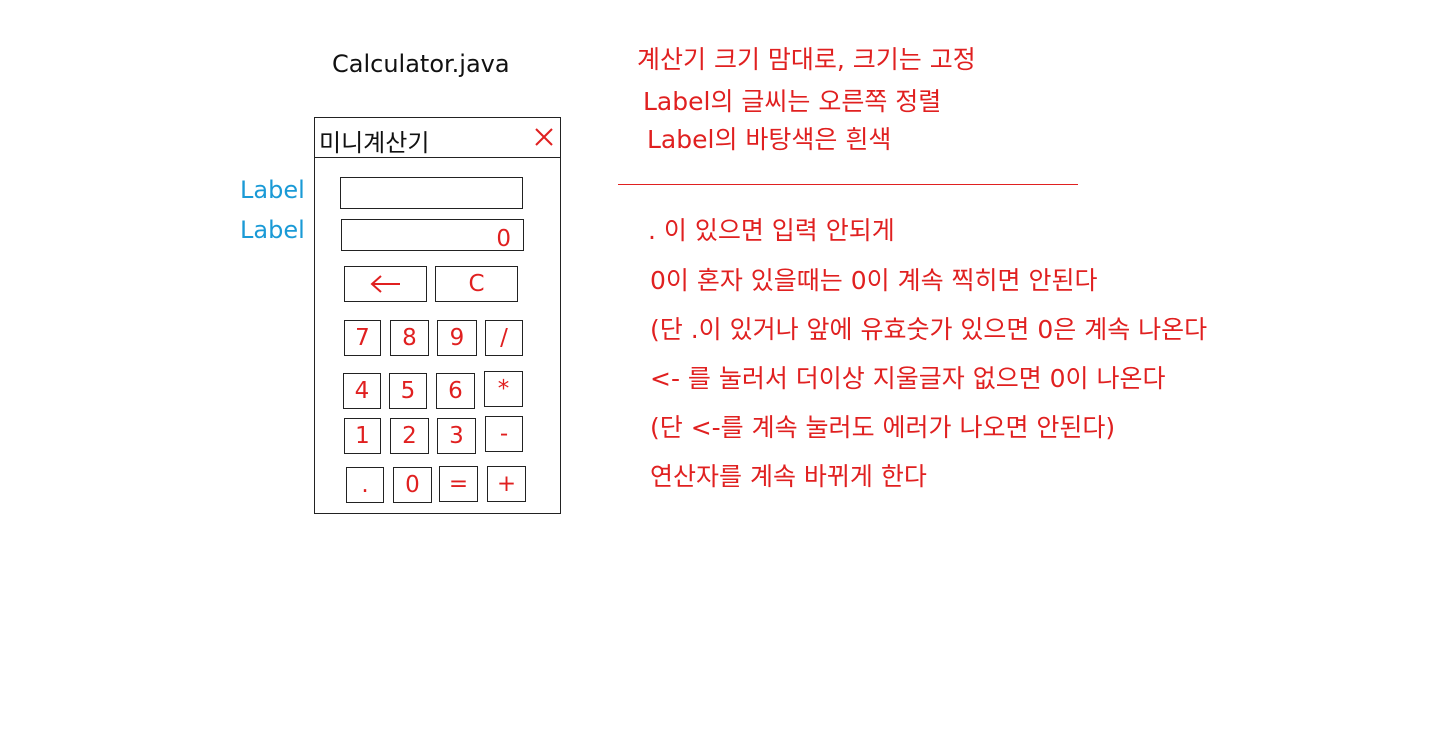 This screenshot has height=729, width=1434. I want to click on note-rule-1: . 이 있으면 입력 안되게, so click(771, 230).